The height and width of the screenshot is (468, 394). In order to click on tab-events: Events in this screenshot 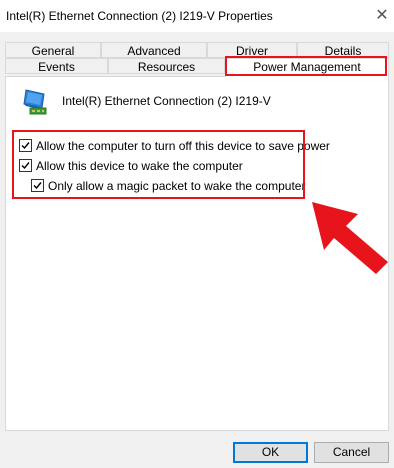, I will do `click(56, 66)`.